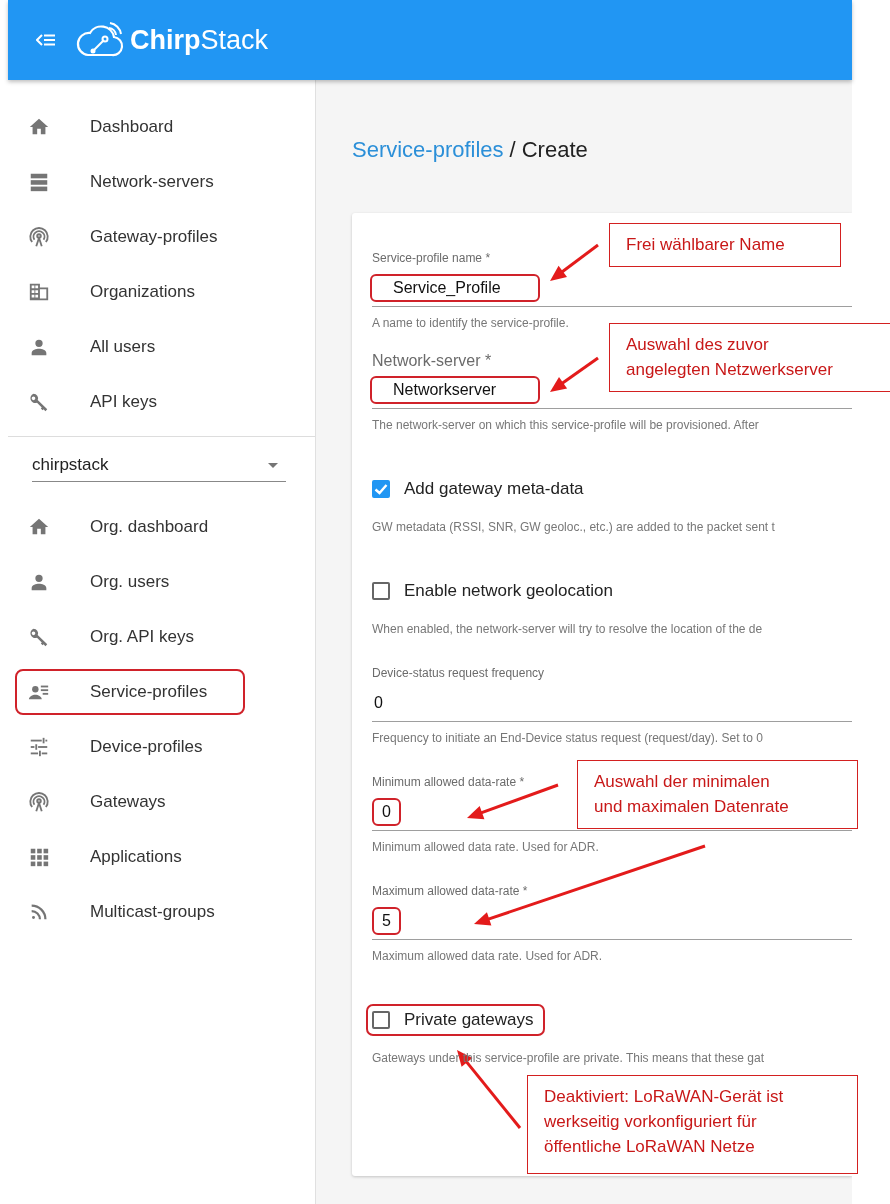  Describe the element at coordinates (100, 40) in the screenshot. I see `cloud-logo-icon` at that location.